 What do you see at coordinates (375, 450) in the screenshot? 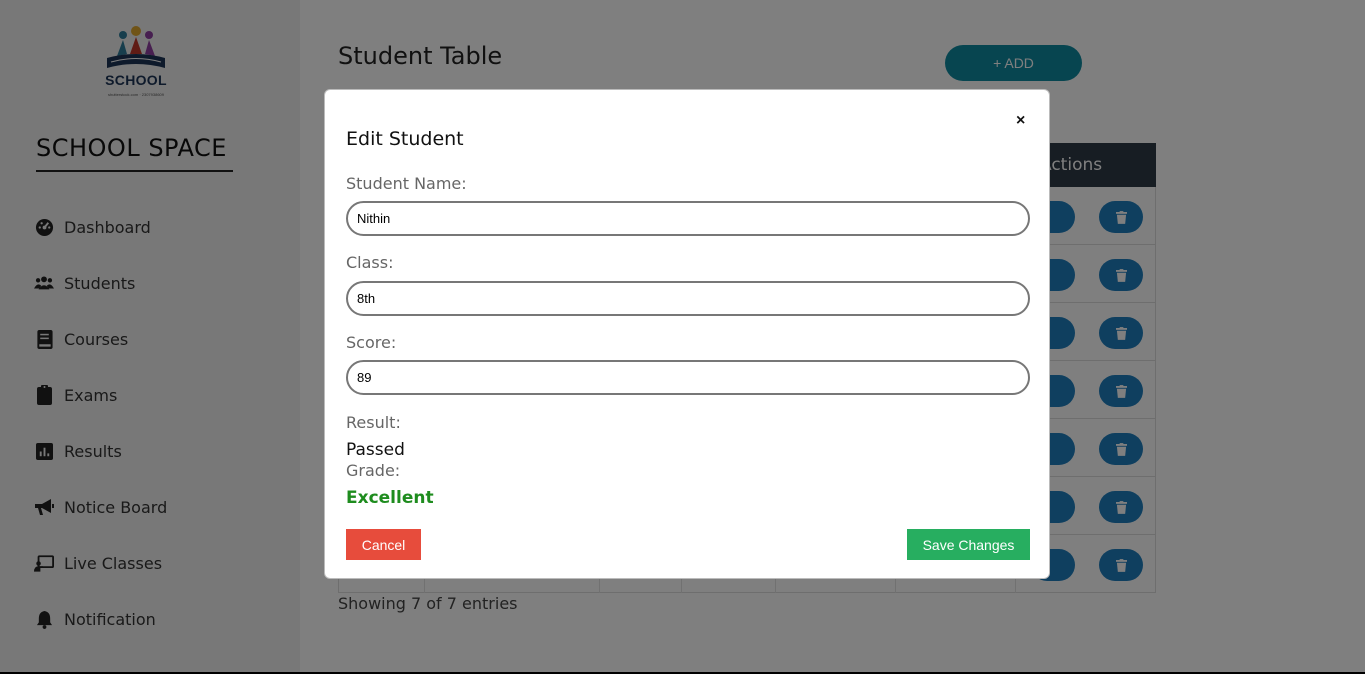
I see `result-value: Passed` at bounding box center [375, 450].